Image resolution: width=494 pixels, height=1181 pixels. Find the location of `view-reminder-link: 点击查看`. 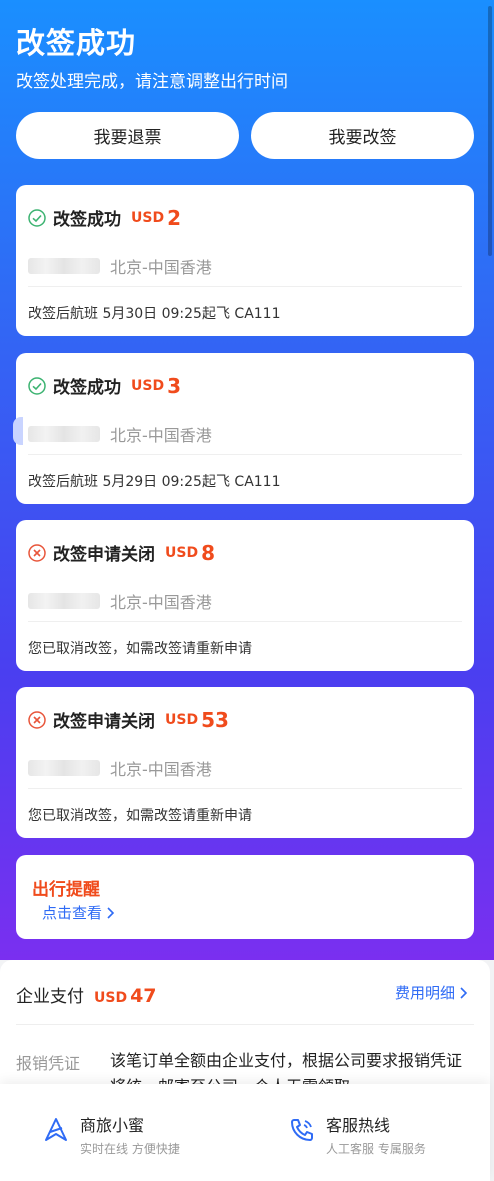

view-reminder-link: 点击查看 is located at coordinates (79, 912).